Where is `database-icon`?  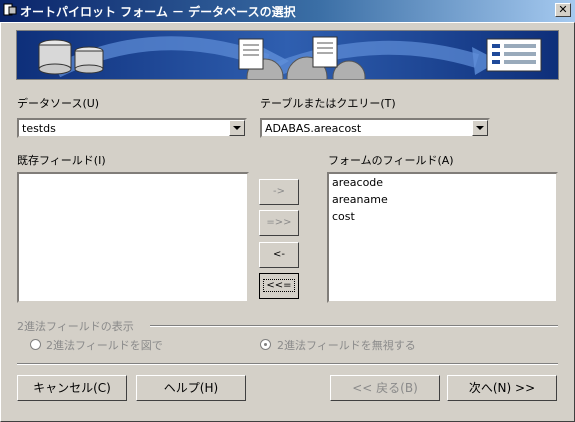 database-icon is located at coordinates (71, 57).